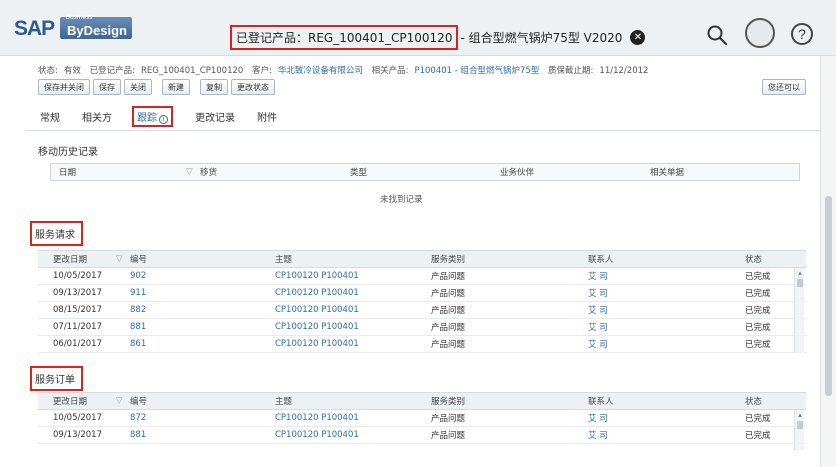 Image resolution: width=836 pixels, height=467 pixels. Describe the element at coordinates (215, 116) in the screenshot. I see `tab-change-log: 更改记录` at that location.